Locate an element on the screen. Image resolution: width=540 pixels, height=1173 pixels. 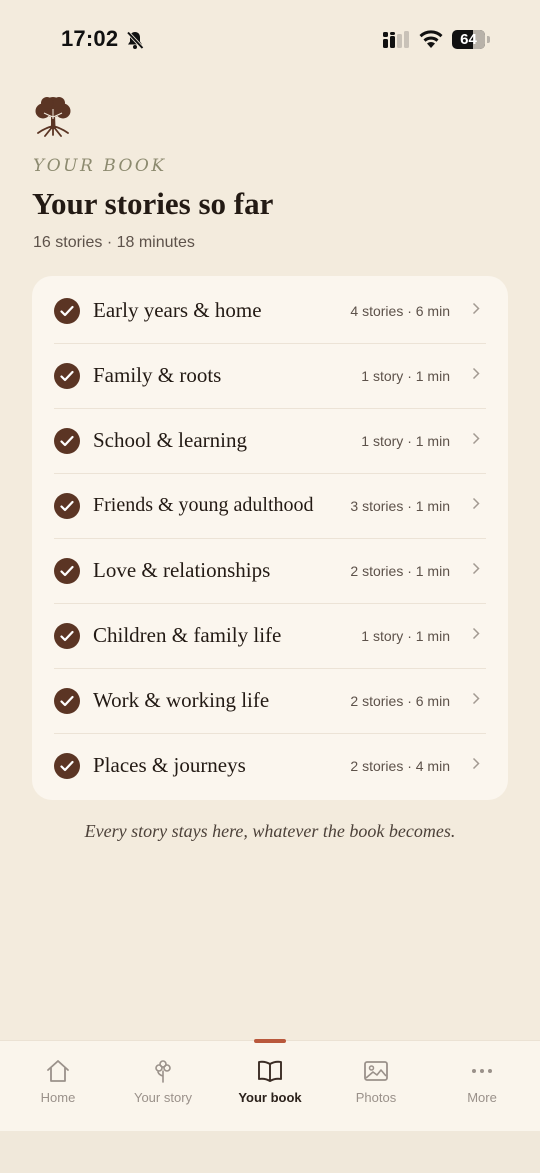
battery-icon: 64 is located at coordinates (468, 39).